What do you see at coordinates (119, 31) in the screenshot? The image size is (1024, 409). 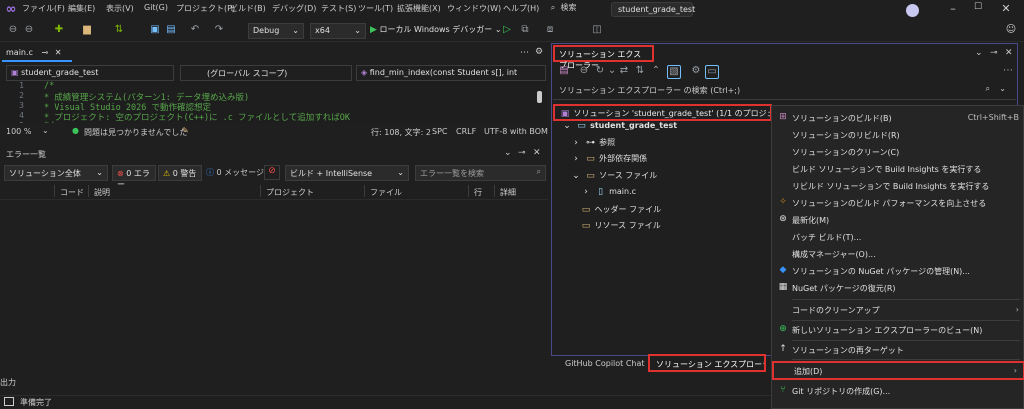 I see `git-changes-icon: ⇅` at bounding box center [119, 31].